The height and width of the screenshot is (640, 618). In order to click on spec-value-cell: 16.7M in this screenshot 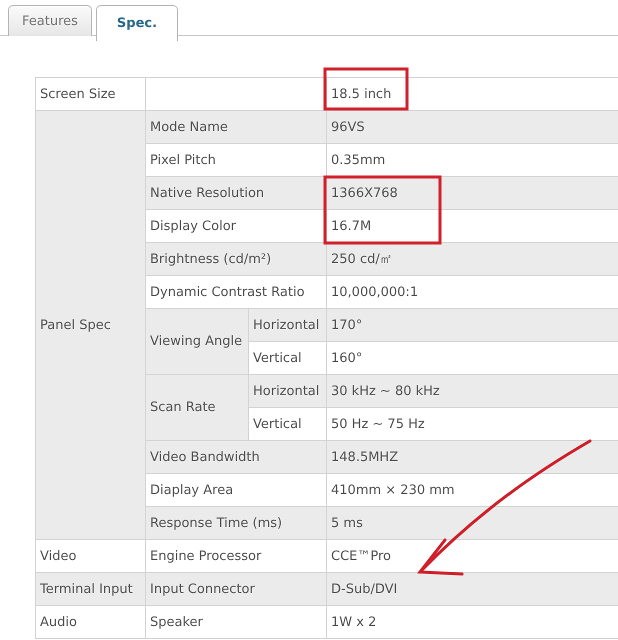, I will do `click(351, 226)`.